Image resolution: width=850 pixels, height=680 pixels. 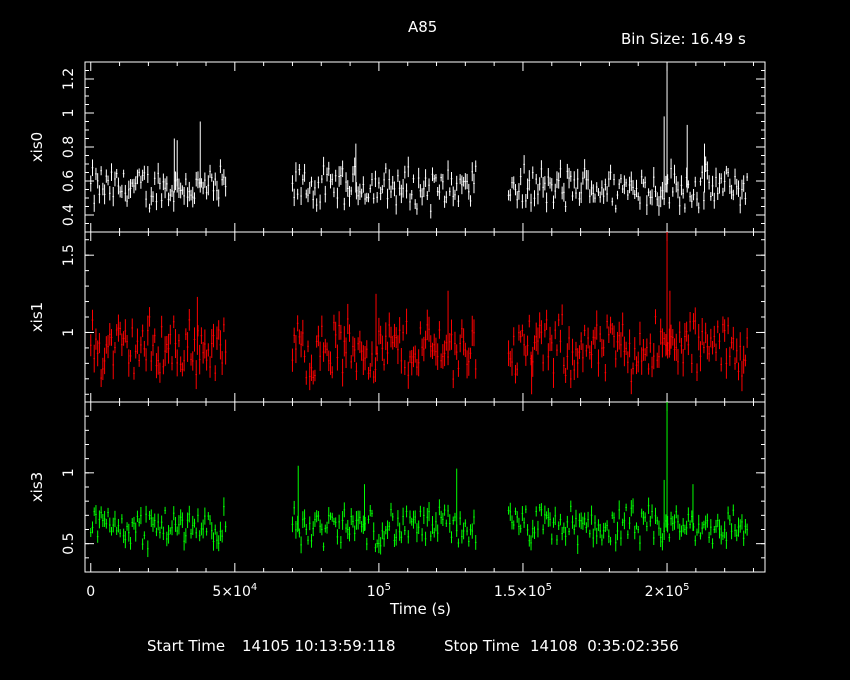 What do you see at coordinates (523, 591) in the screenshot?
I see `x-tick-label: 1.5×105` at bounding box center [523, 591].